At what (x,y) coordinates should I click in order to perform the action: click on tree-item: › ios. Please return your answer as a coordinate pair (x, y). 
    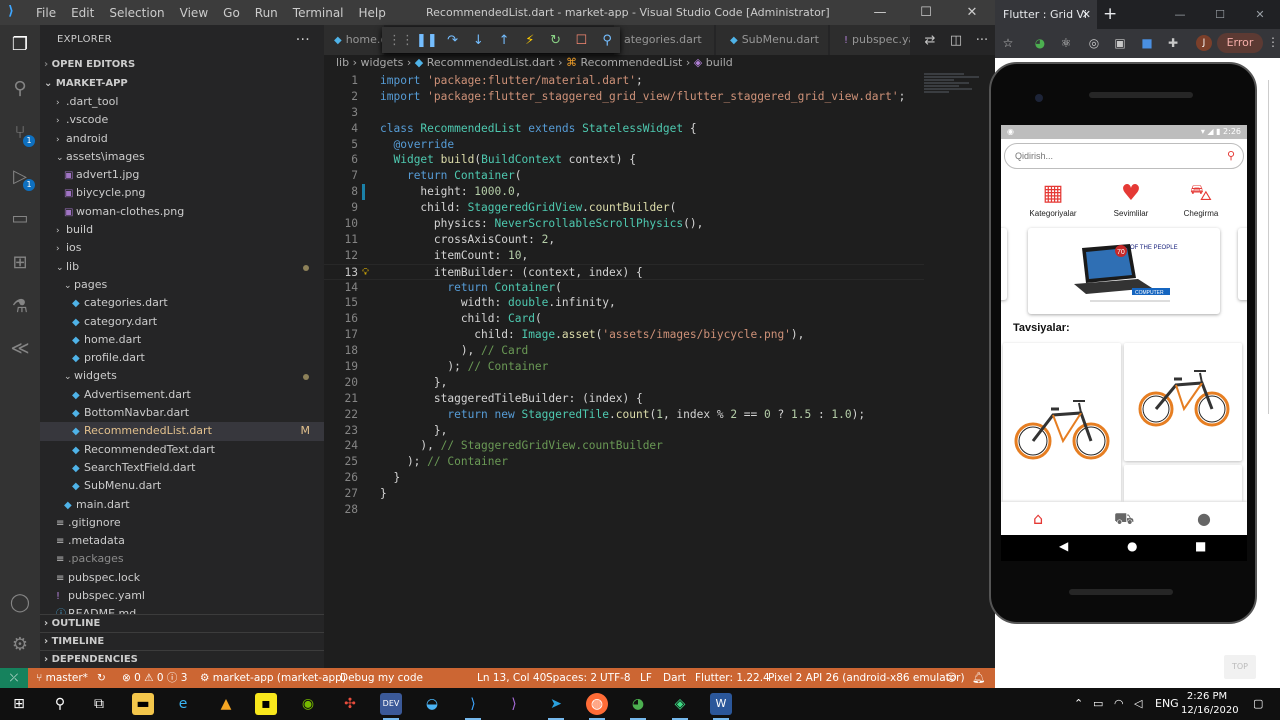
    Looking at the image, I should click on (182, 248).